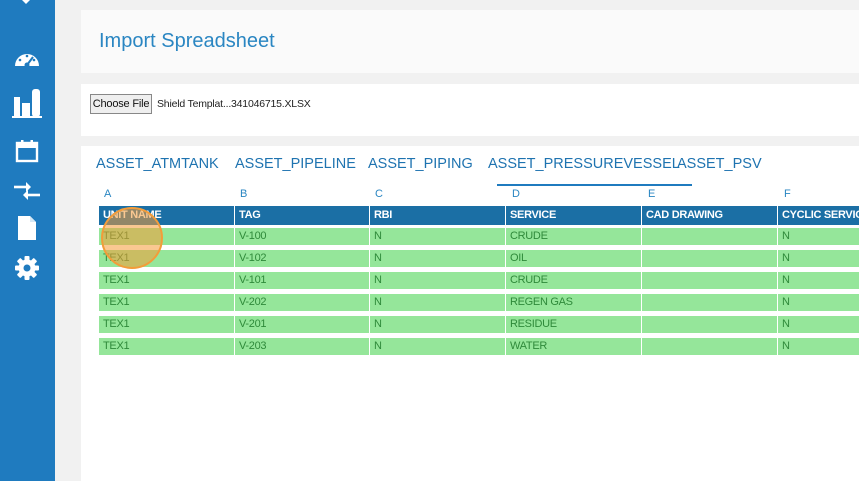  Describe the element at coordinates (379, 194) in the screenshot. I see `column-letter: C` at that location.